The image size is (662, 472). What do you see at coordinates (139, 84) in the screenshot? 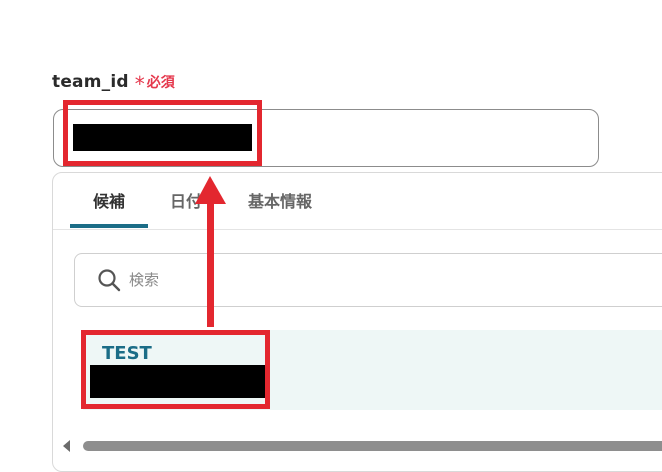
I see `required-mark: *` at bounding box center [139, 84].